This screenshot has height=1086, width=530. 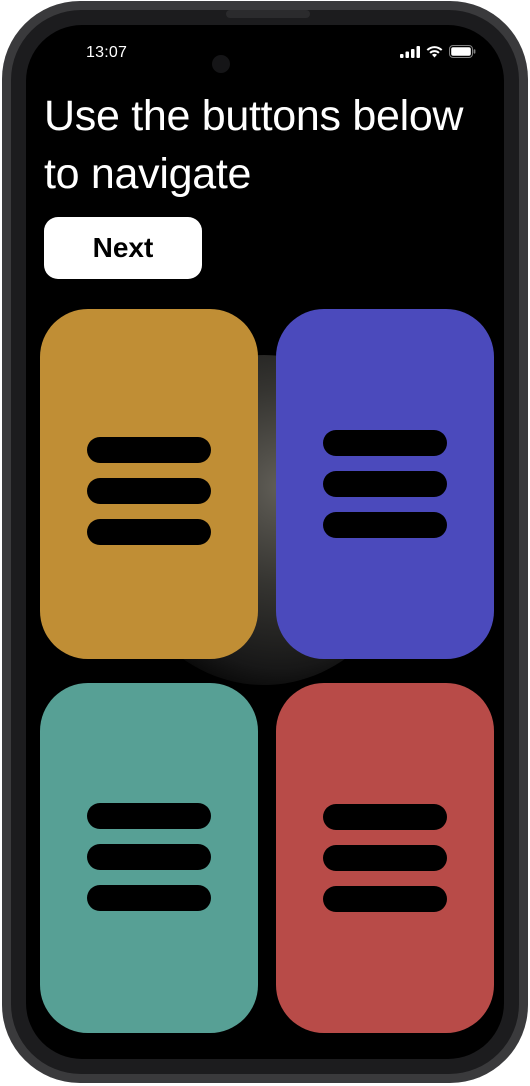 What do you see at coordinates (268, 14) in the screenshot?
I see `speaker-grille` at bounding box center [268, 14].